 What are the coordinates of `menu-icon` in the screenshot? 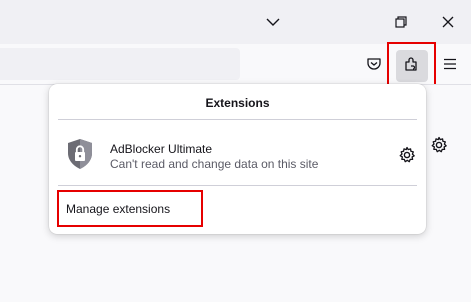 It's located at (450, 66).